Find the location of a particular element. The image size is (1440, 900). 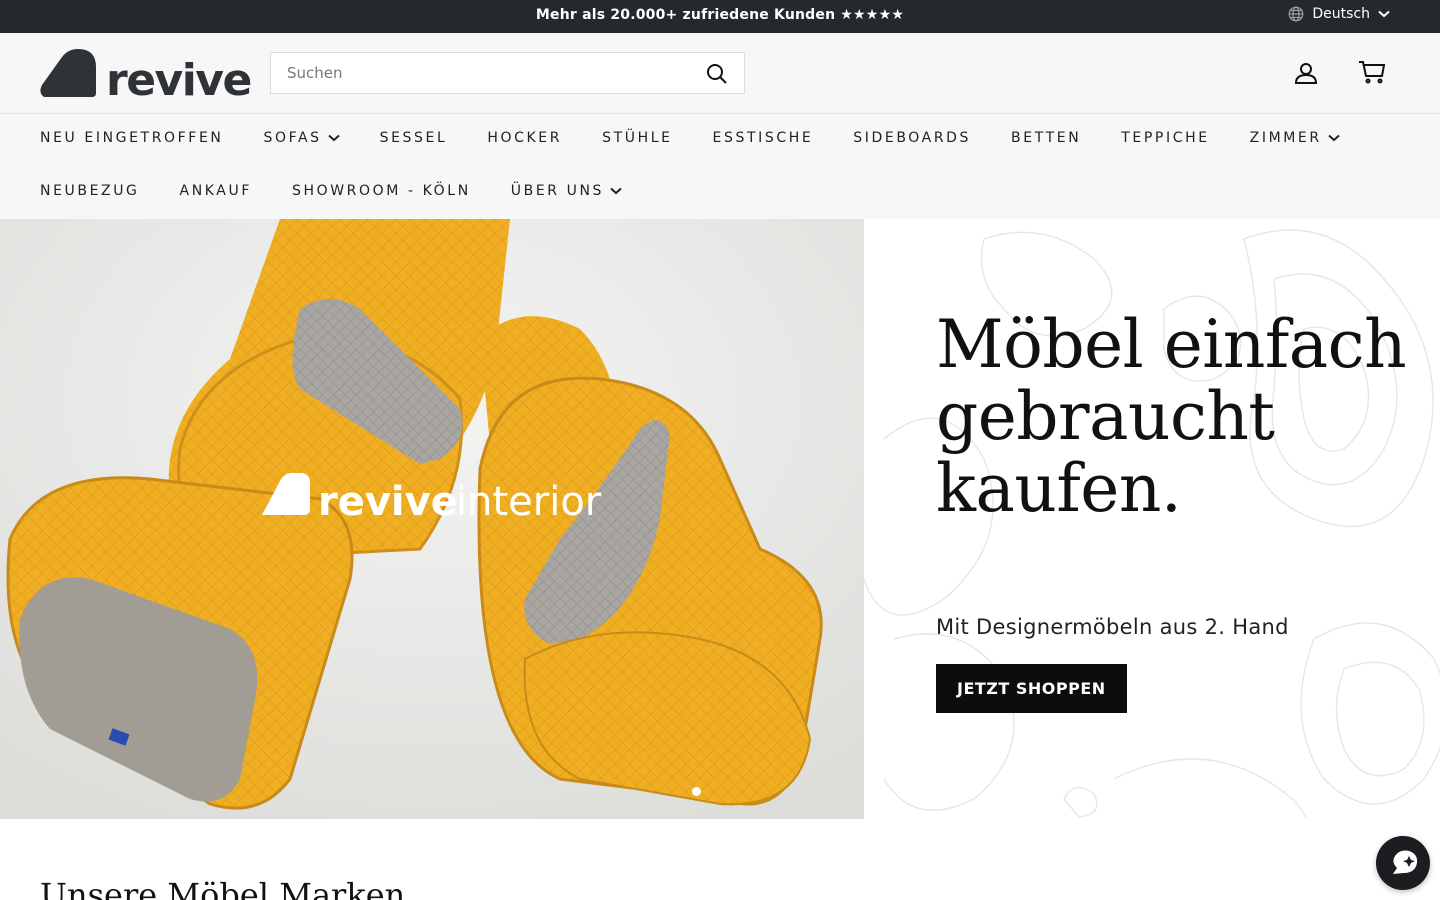

nav-item-hocker: HOCKER is located at coordinates (524, 138).